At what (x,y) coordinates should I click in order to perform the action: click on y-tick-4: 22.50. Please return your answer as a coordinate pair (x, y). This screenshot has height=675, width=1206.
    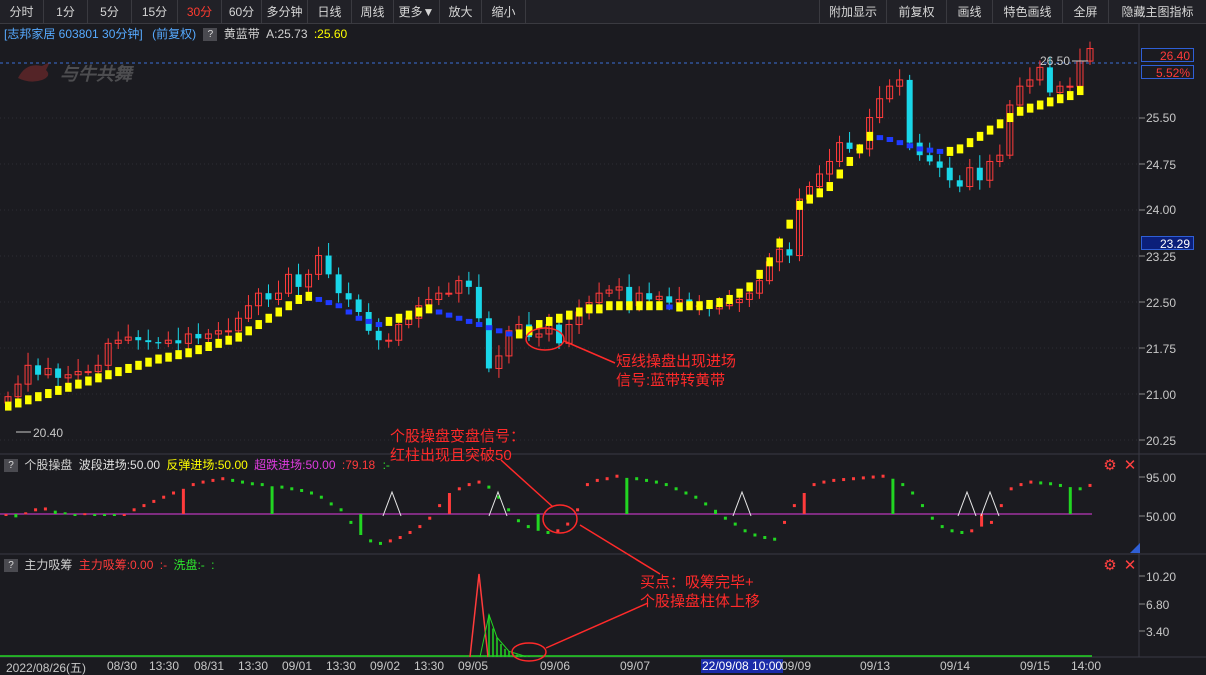
    Looking at the image, I should click on (1161, 303).